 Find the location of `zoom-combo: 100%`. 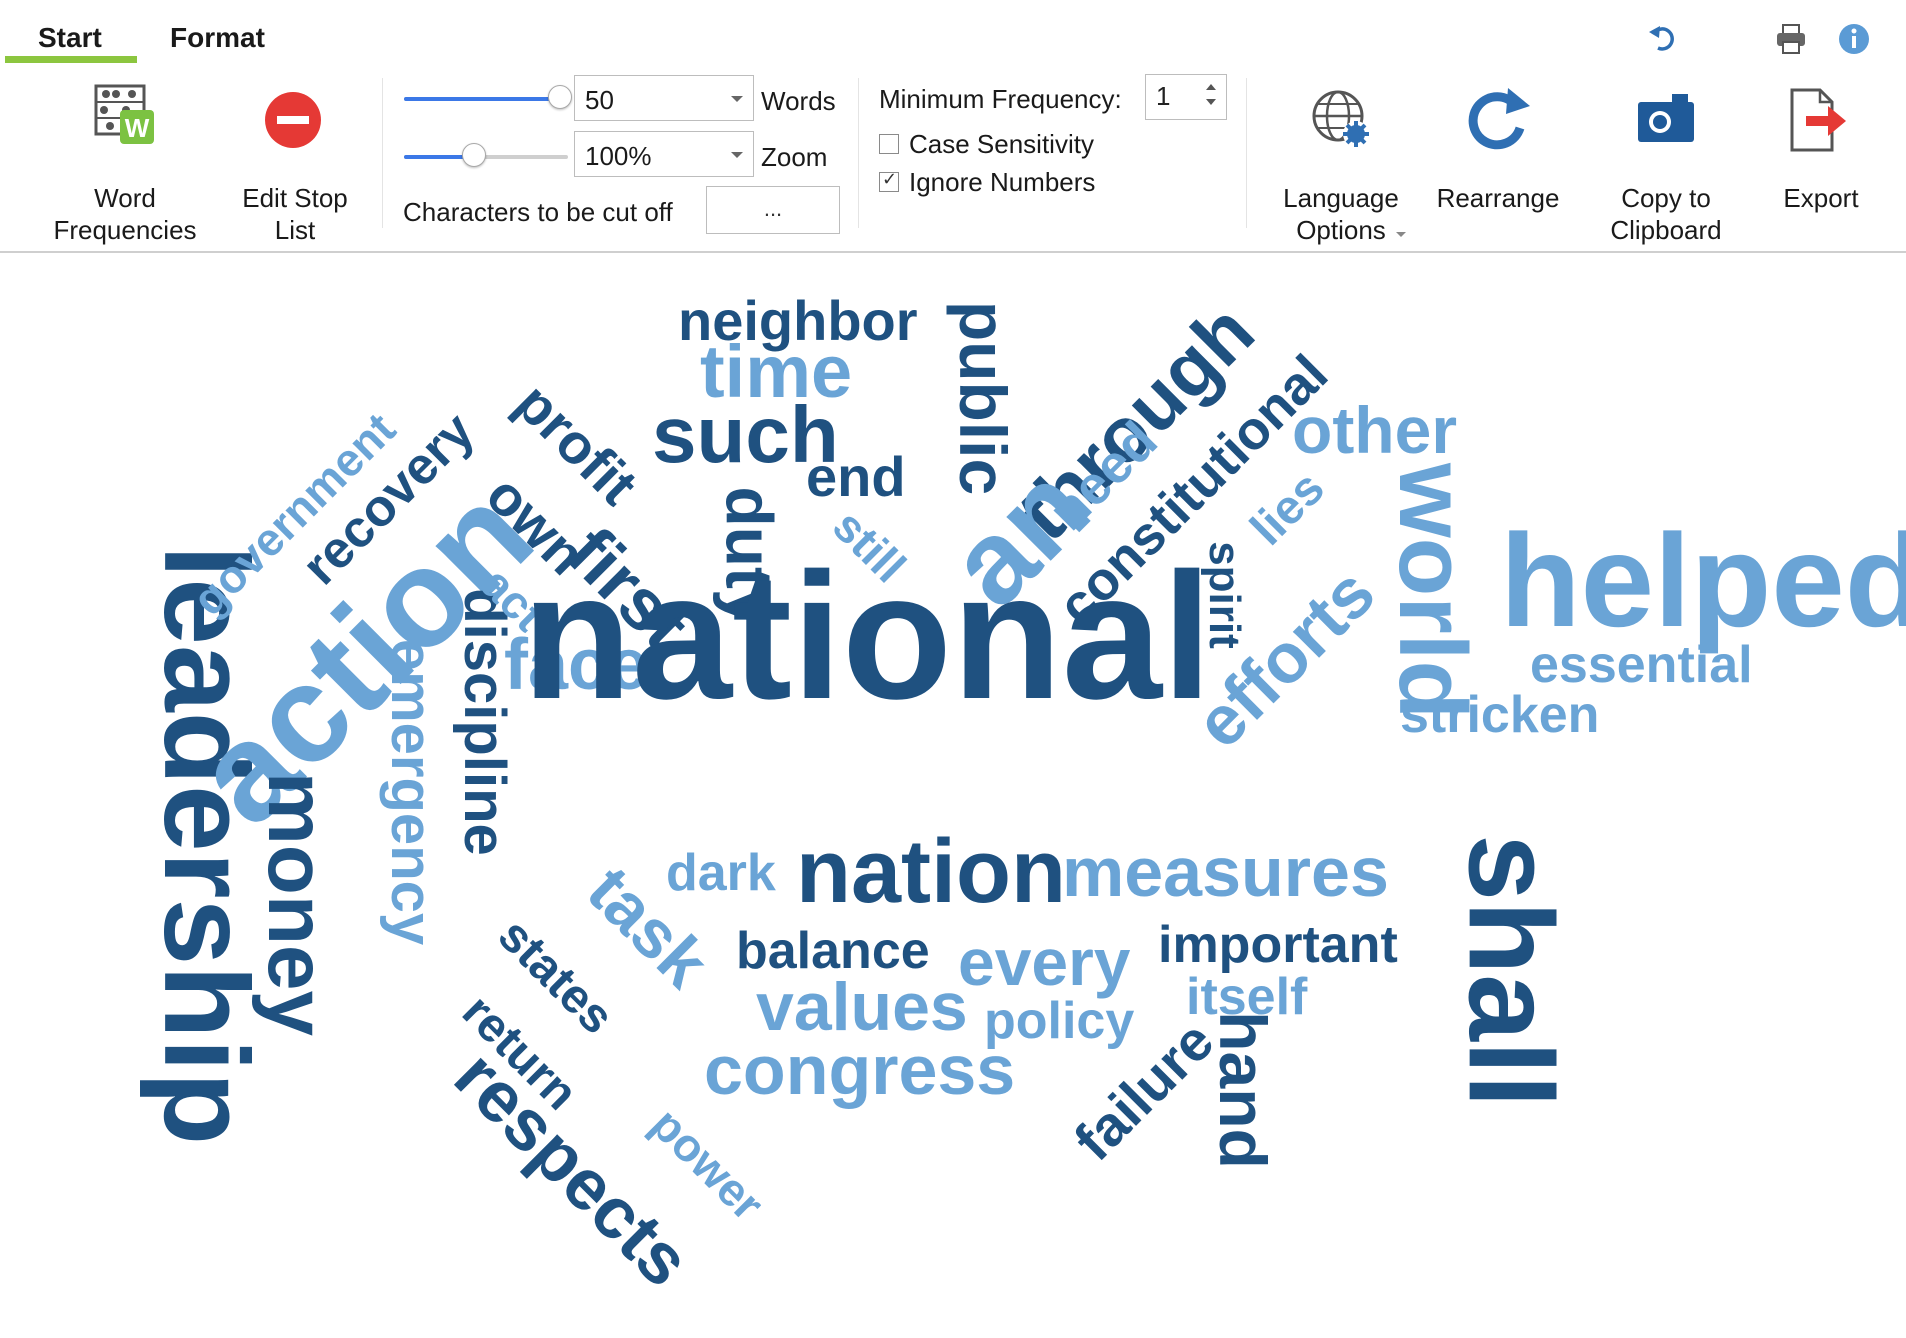

zoom-combo: 100% is located at coordinates (664, 154).